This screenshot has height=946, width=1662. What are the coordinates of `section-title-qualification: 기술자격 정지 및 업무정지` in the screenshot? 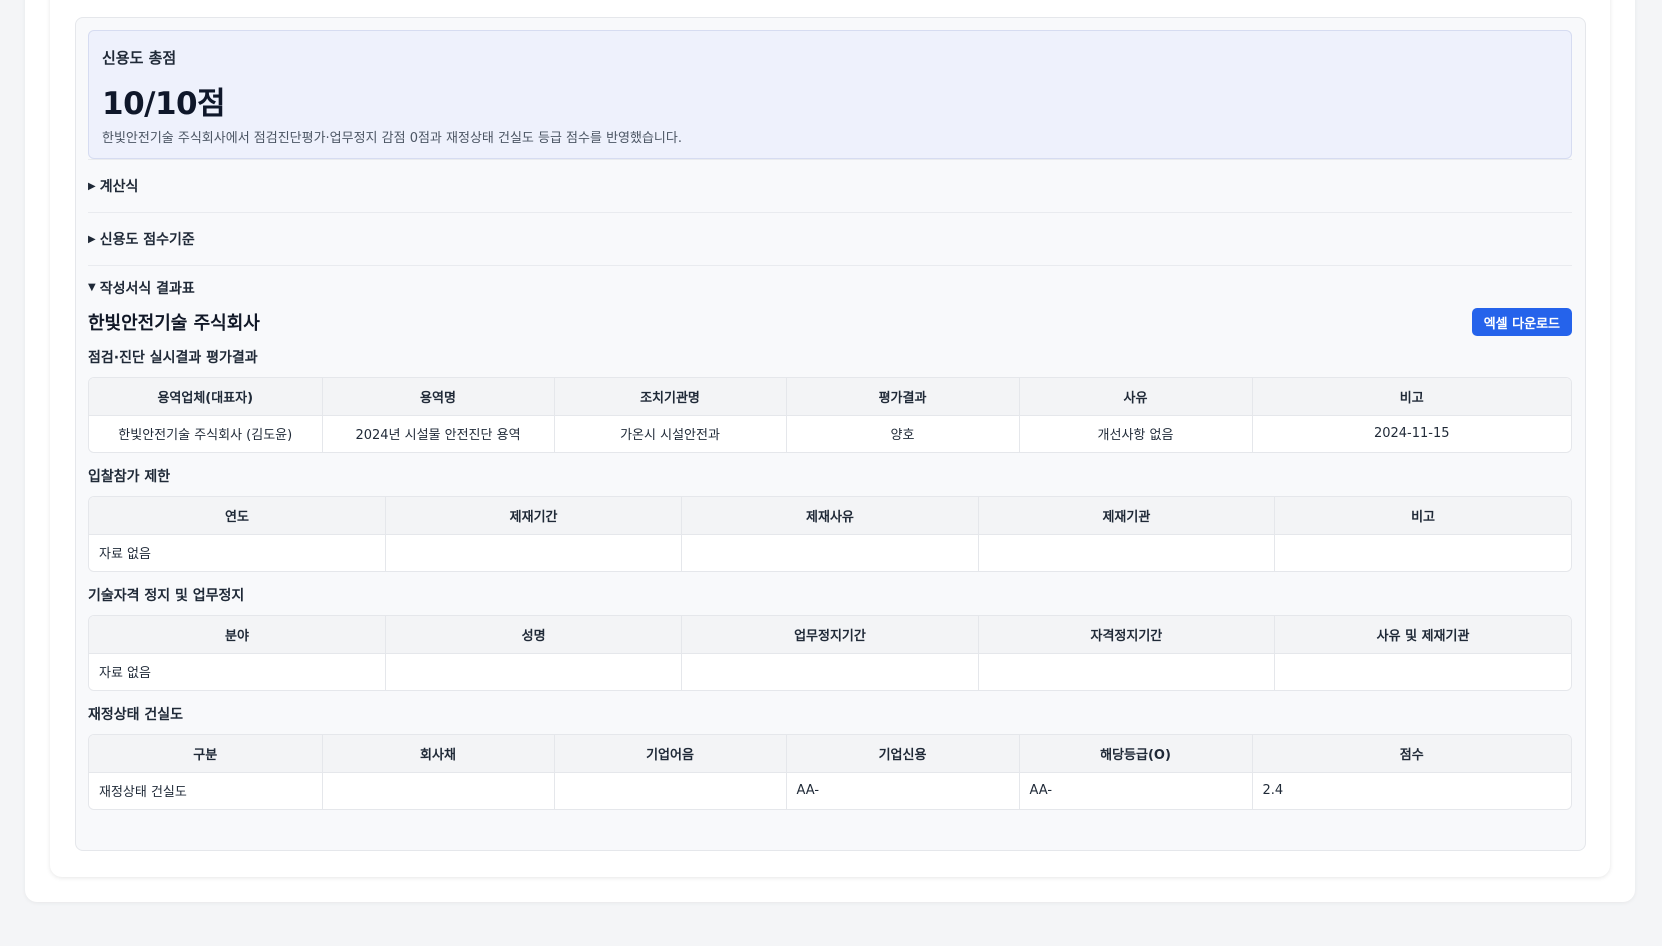 It's located at (166, 596).